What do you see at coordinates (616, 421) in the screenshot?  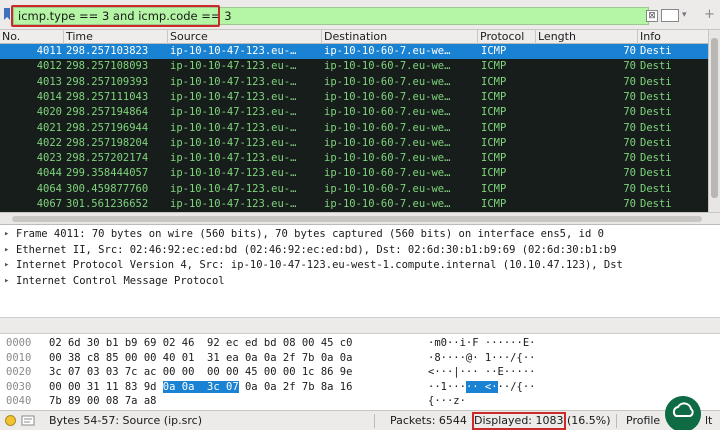 I see `status-divider` at bounding box center [616, 421].